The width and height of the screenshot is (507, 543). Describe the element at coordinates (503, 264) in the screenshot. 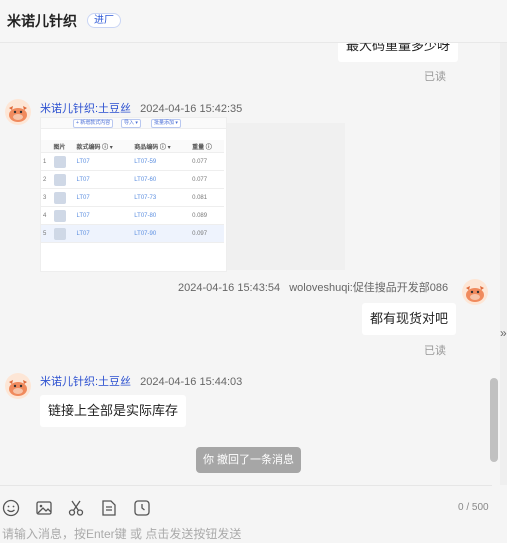

I see `scrollbar-track` at that location.